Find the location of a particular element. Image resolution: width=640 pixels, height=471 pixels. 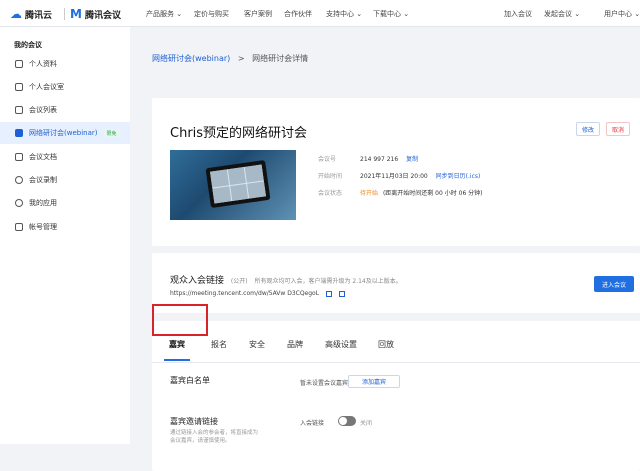

tablet-video-call-illustration is located at coordinates (238, 184).